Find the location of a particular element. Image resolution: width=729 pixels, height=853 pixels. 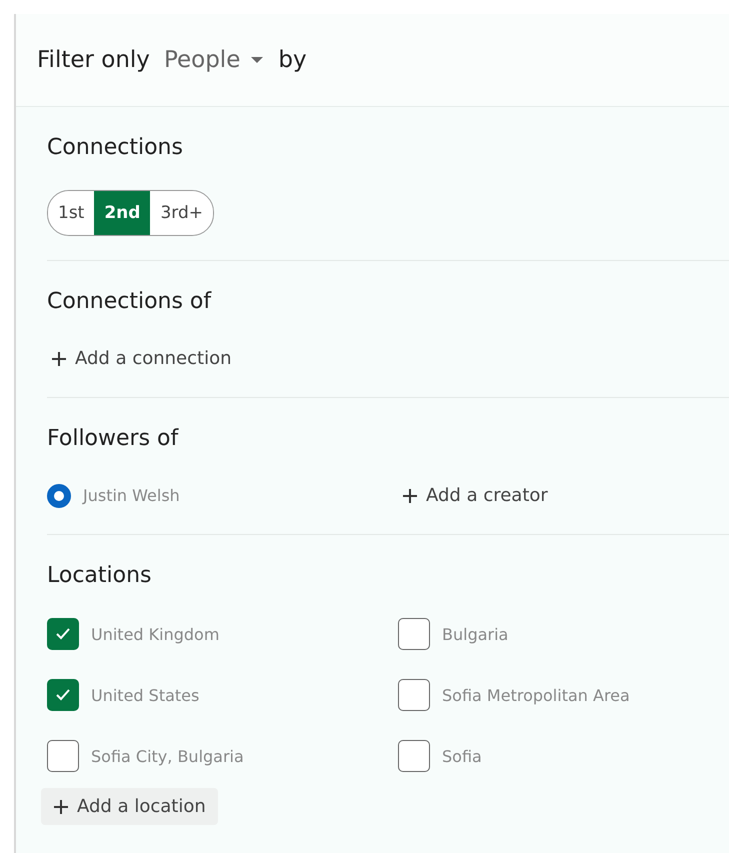

section-title: Locations is located at coordinates (100, 575).